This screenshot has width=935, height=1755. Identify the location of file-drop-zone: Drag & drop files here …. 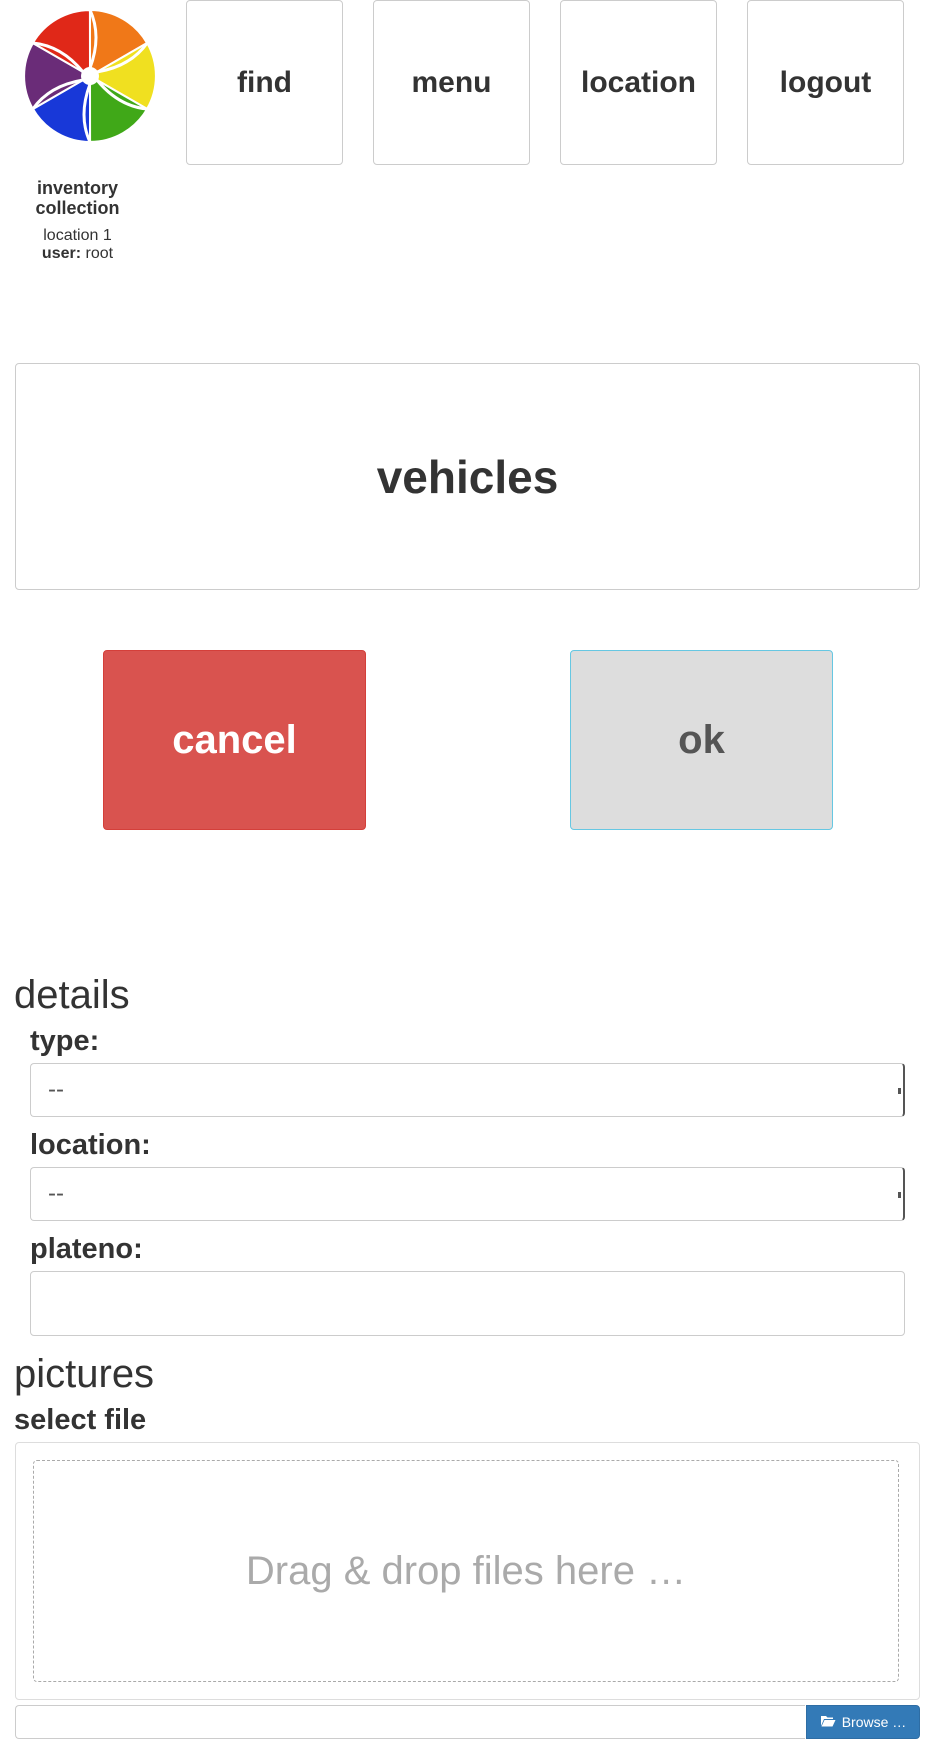
(466, 1571).